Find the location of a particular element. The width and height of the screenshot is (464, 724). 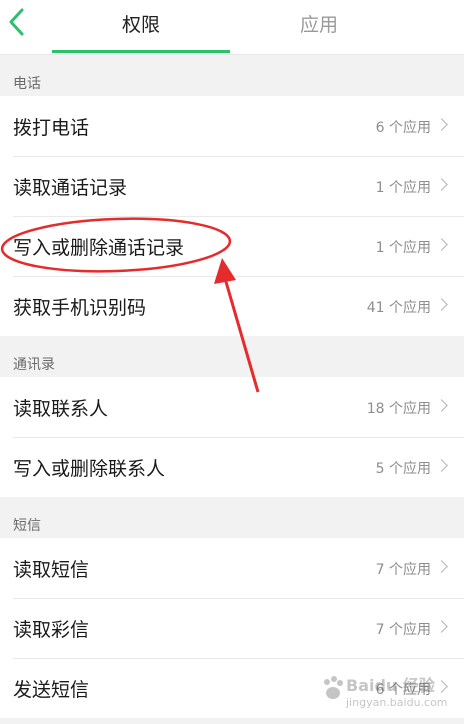

watermark-url: jingyan.baidu.com is located at coordinates (397, 702).